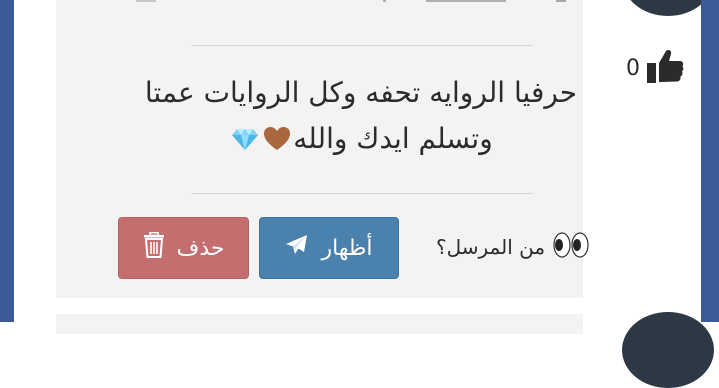 The width and height of the screenshot is (719, 388). What do you see at coordinates (356, 3) in the screenshot?
I see `previous-line-partial` at bounding box center [356, 3].